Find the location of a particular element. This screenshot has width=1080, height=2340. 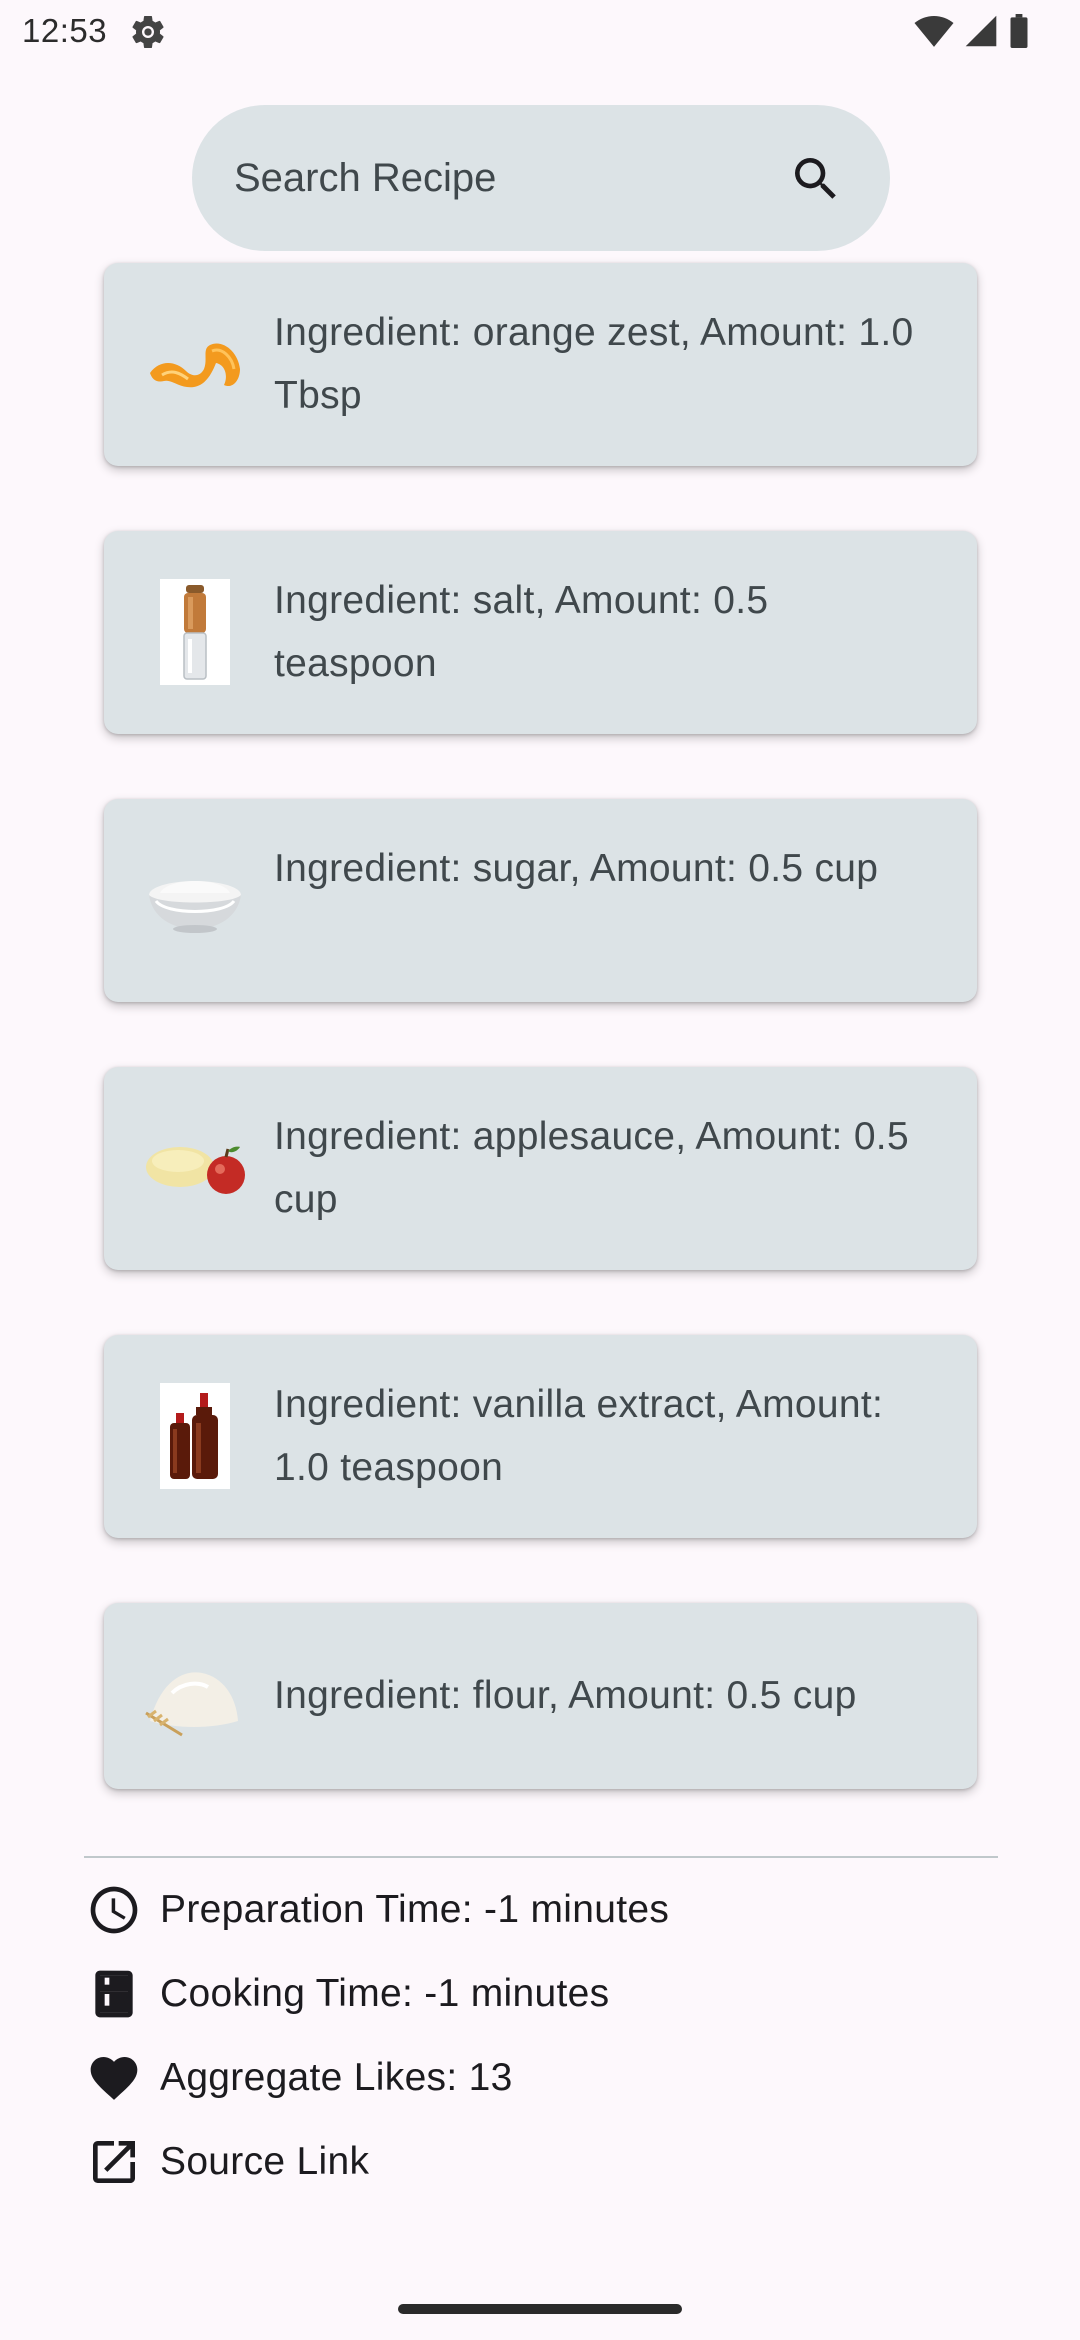

settings-gear-icon is located at coordinates (148, 31).